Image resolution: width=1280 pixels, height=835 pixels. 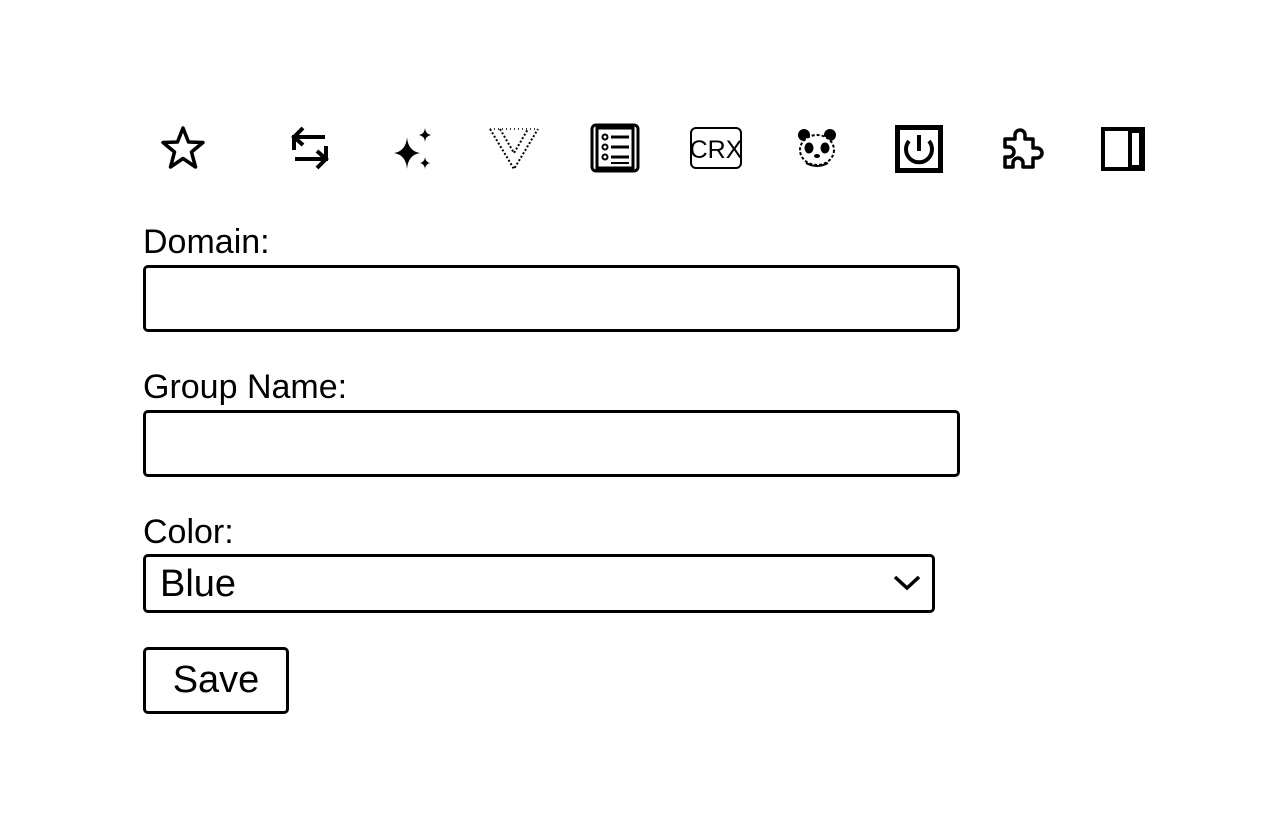 What do you see at coordinates (206, 242) in the screenshot?
I see `domain-label: Domain:` at bounding box center [206, 242].